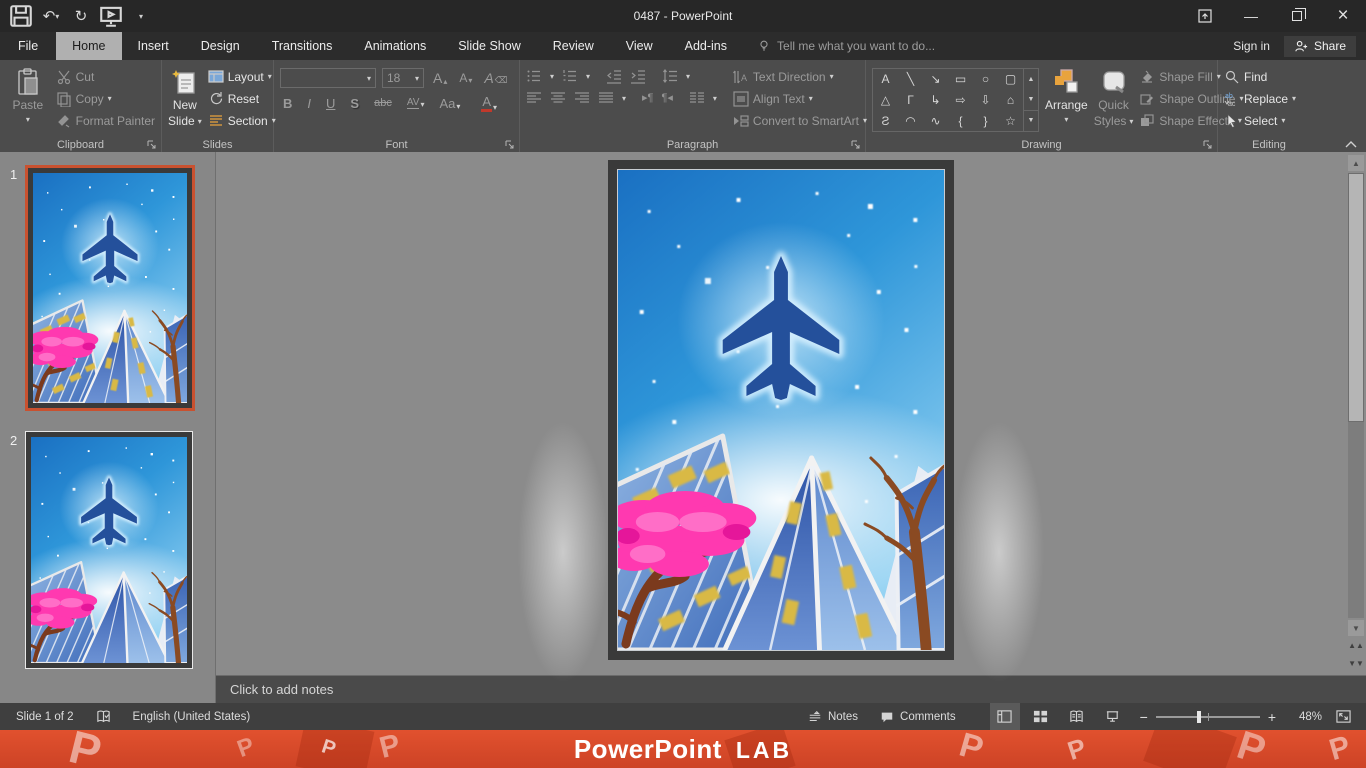 The width and height of the screenshot is (1366, 768). I want to click on tab-insert: Insert, so click(153, 46).